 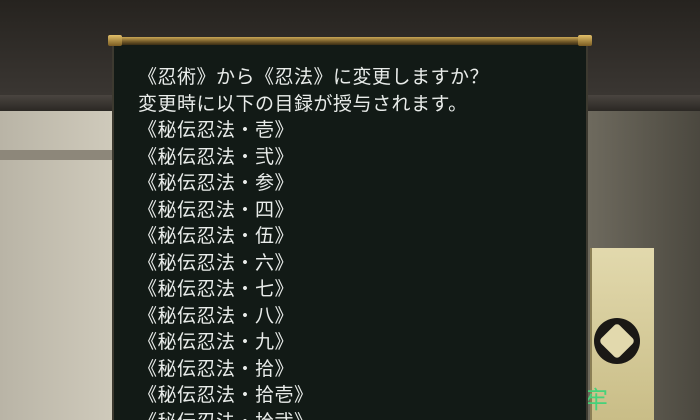 What do you see at coordinates (350, 41) in the screenshot?
I see `scroll-rod` at bounding box center [350, 41].